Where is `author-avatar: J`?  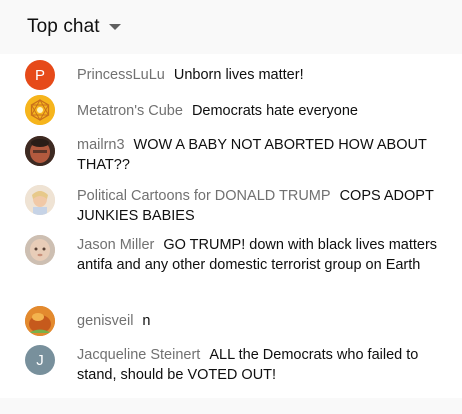
author-avatar: J is located at coordinates (40, 360).